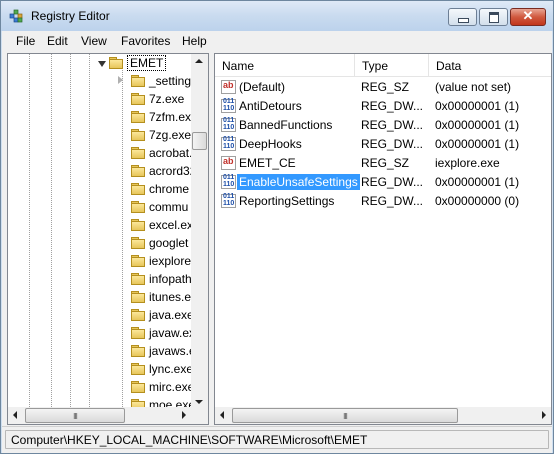 This screenshot has width=554, height=454. Describe the element at coordinates (100, 189) in the screenshot. I see `tree-item: chrome` at that location.